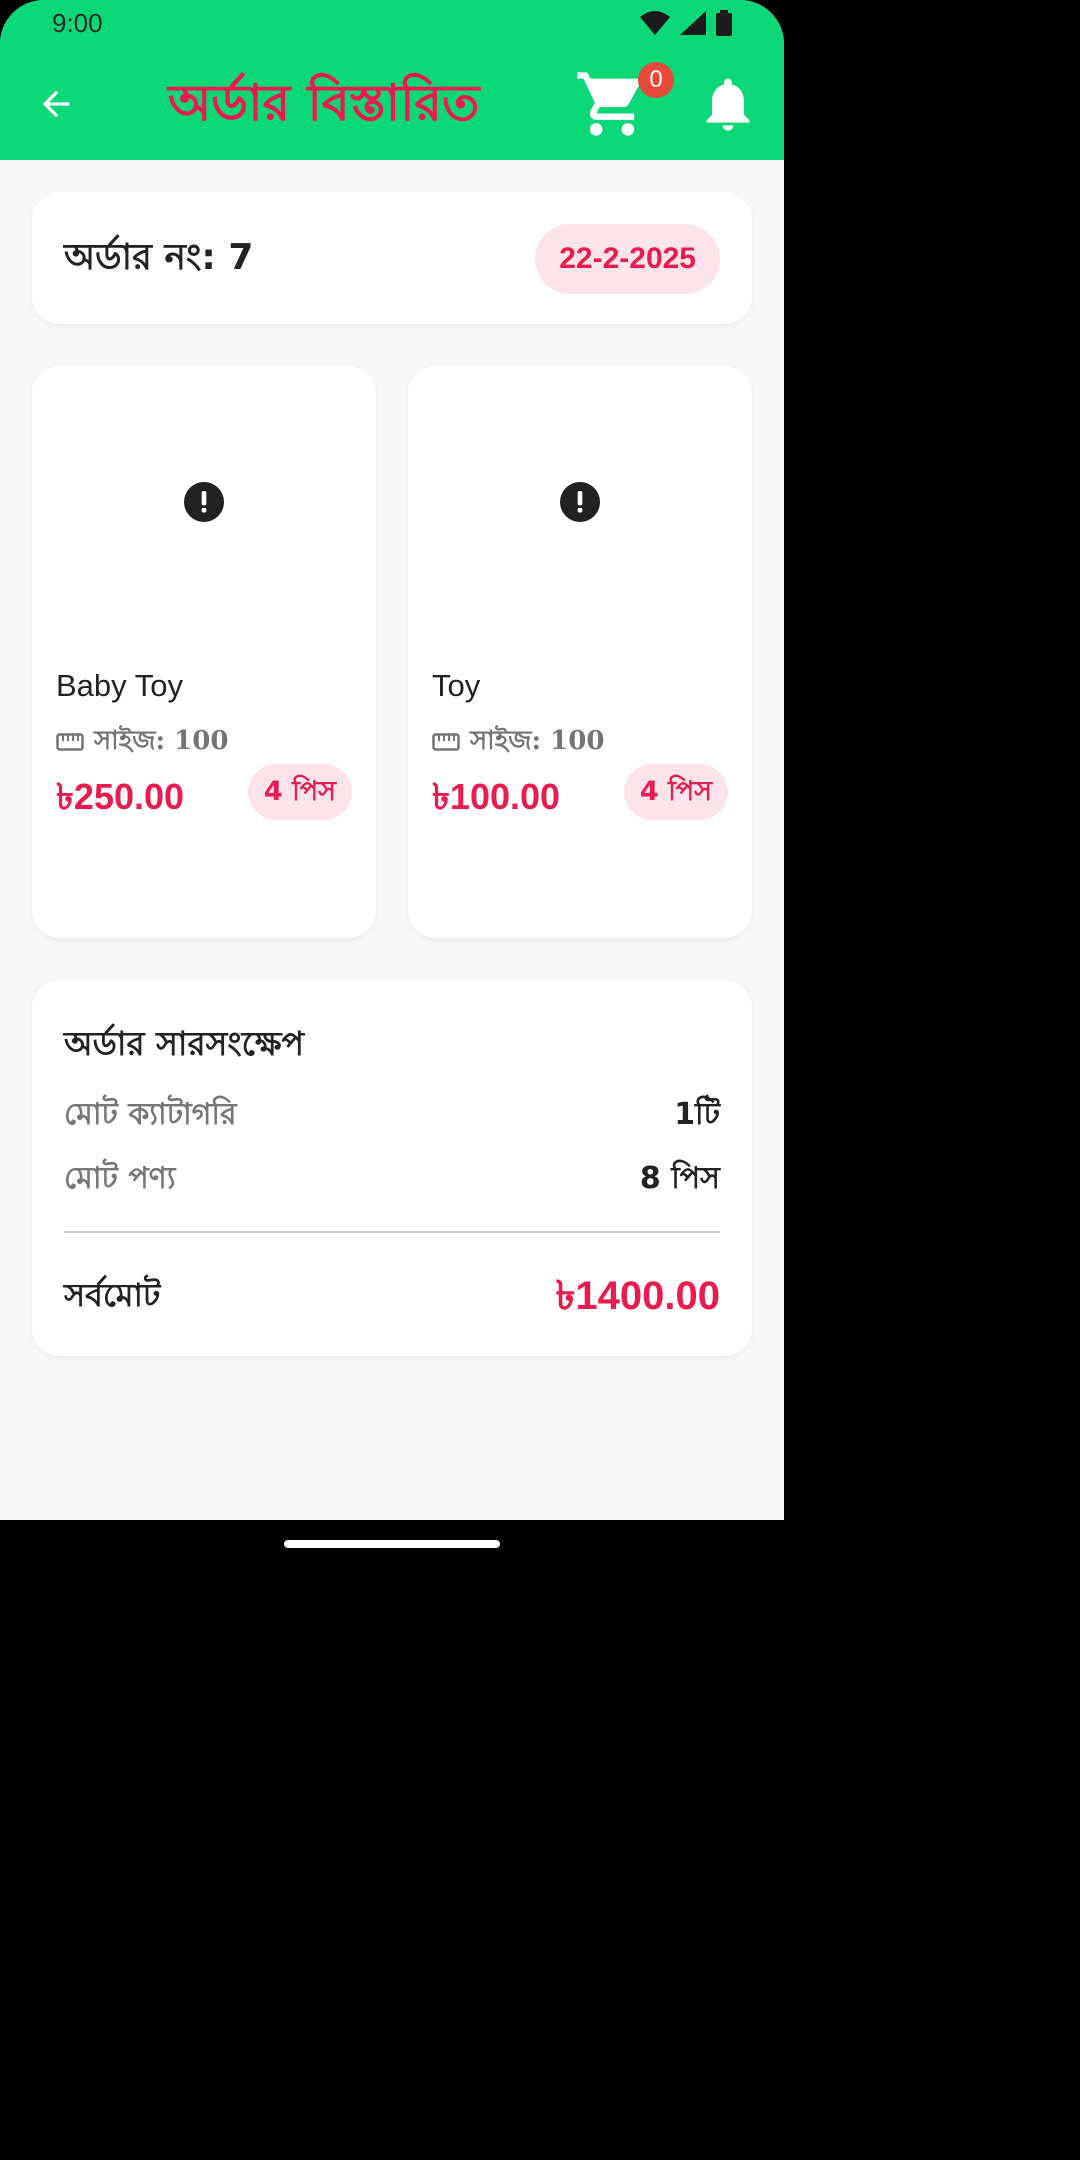  I want to click on back-button, so click(56, 104).